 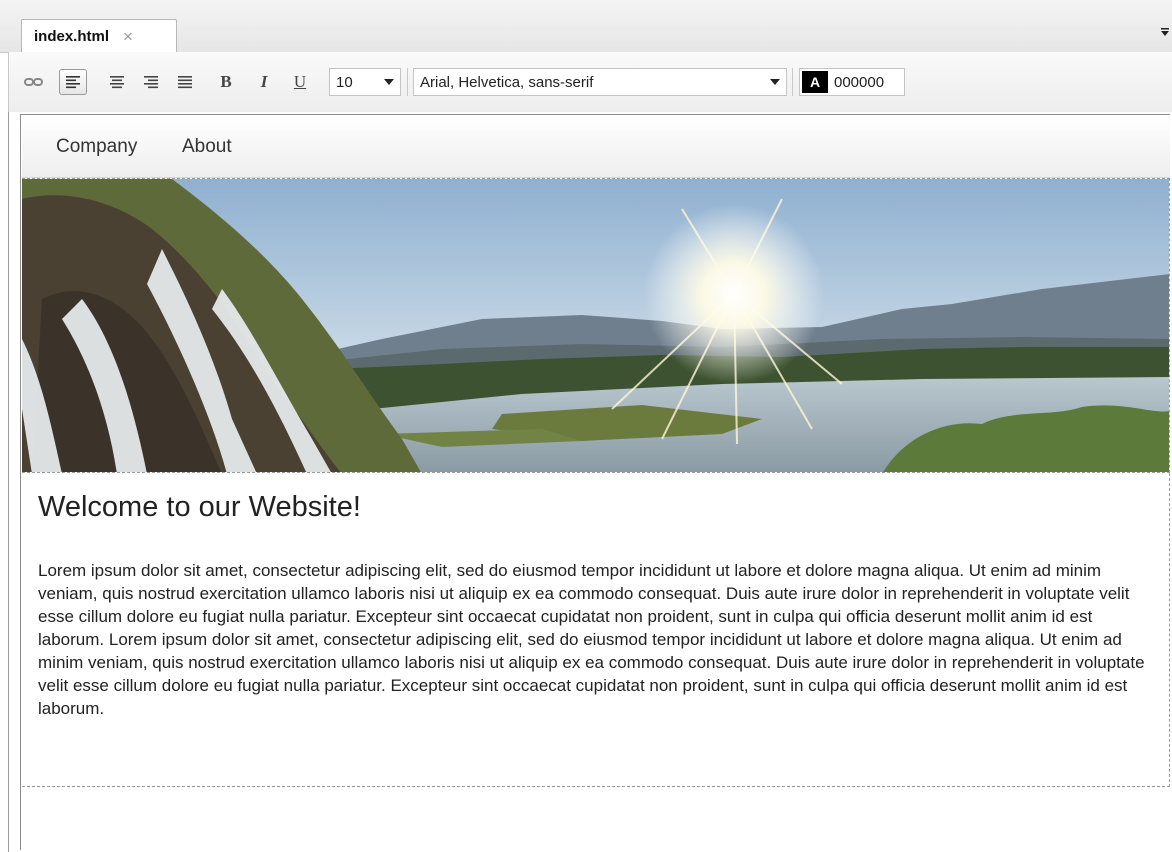 What do you see at coordinates (365, 82) in the screenshot?
I see `font-size-select: 10` at bounding box center [365, 82].